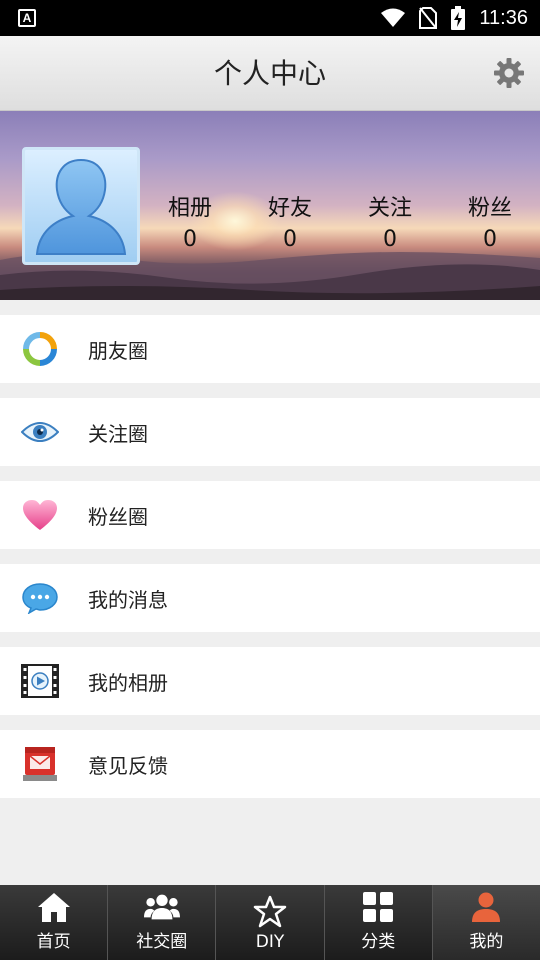  Describe the element at coordinates (289, 208) in the screenshot. I see `stat-label: 好友` at that location.